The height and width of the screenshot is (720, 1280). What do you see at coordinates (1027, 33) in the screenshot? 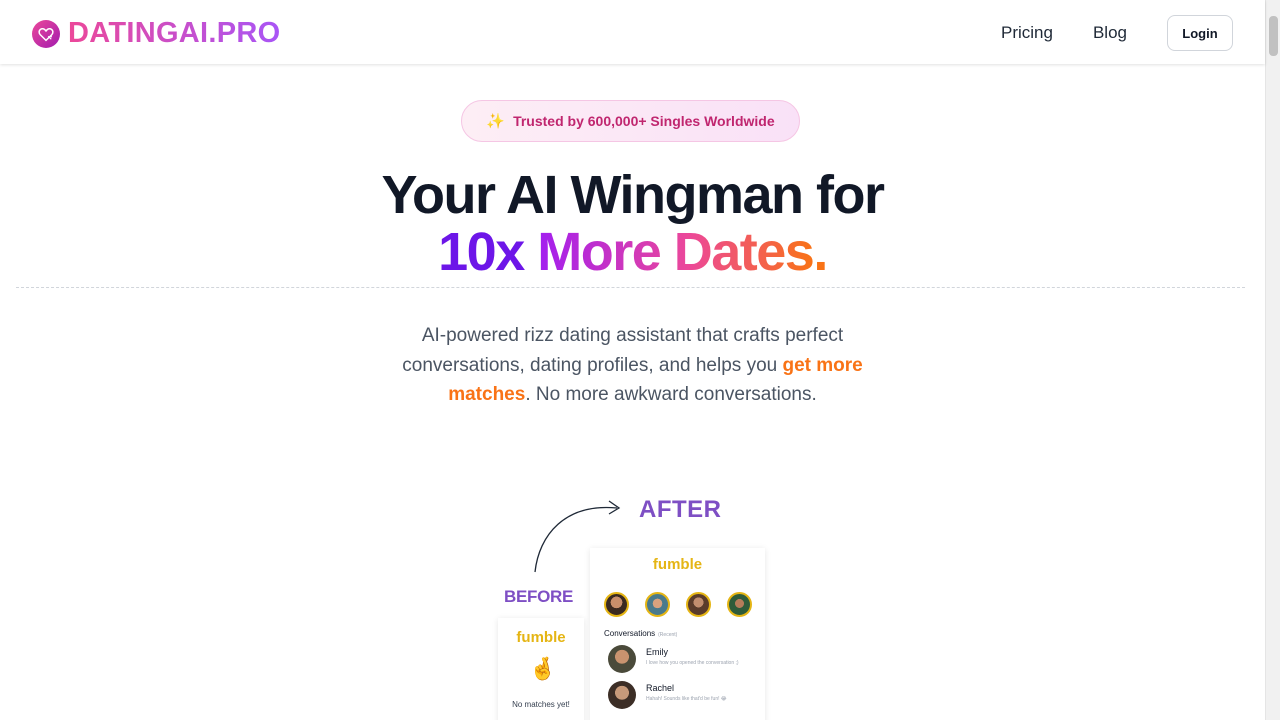
I see `nav-pricing-link: Pricing` at bounding box center [1027, 33].